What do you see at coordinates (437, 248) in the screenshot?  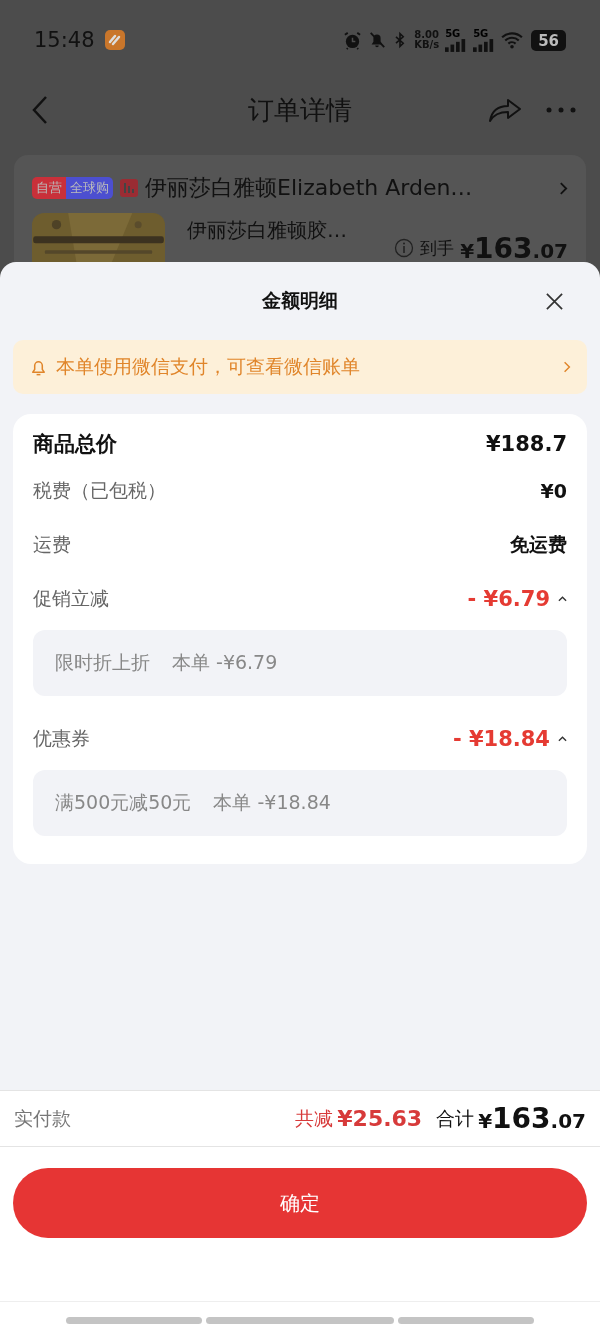 I see `price-label: 到手` at bounding box center [437, 248].